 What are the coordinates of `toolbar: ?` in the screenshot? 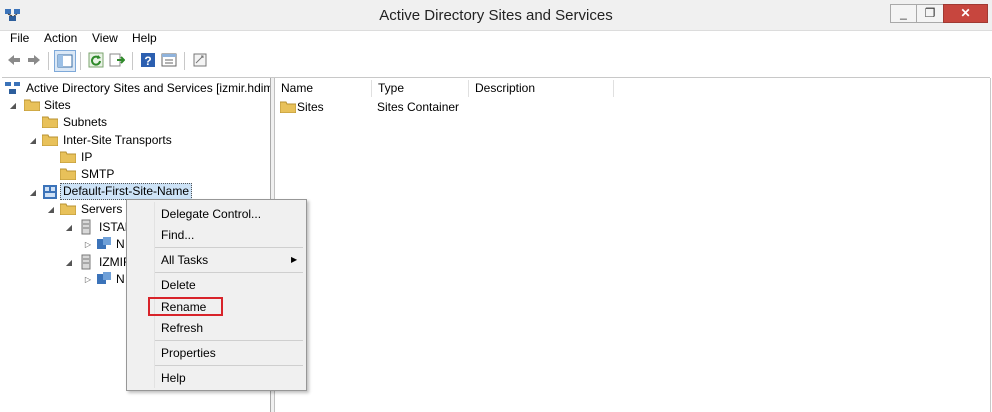 It's located at (496, 61).